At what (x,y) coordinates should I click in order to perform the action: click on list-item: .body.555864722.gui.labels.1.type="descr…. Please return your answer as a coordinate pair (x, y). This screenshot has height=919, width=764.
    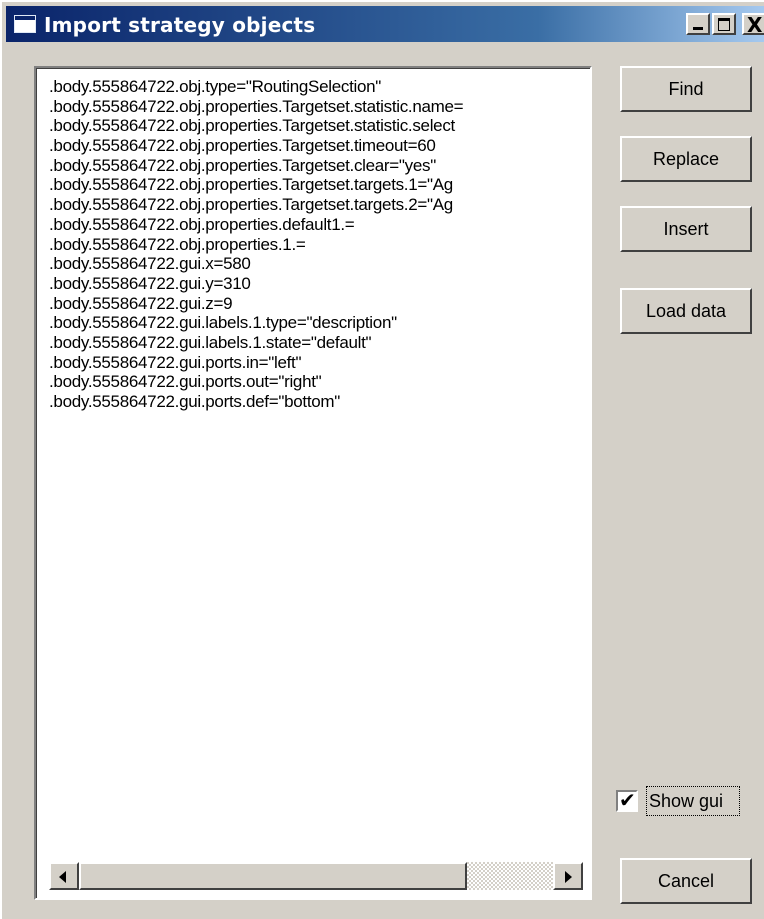
    Looking at the image, I should click on (318, 323).